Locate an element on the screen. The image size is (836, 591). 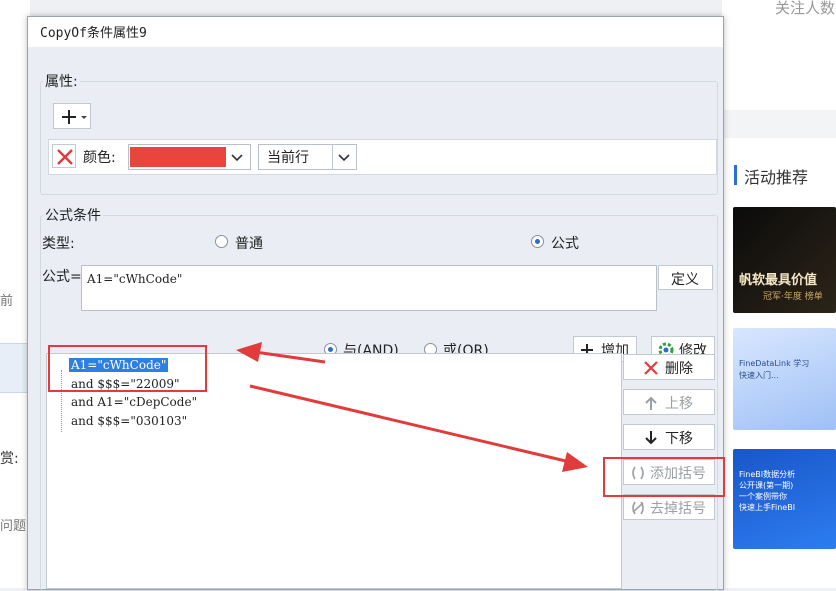
define-button: 定义 is located at coordinates (685, 277).